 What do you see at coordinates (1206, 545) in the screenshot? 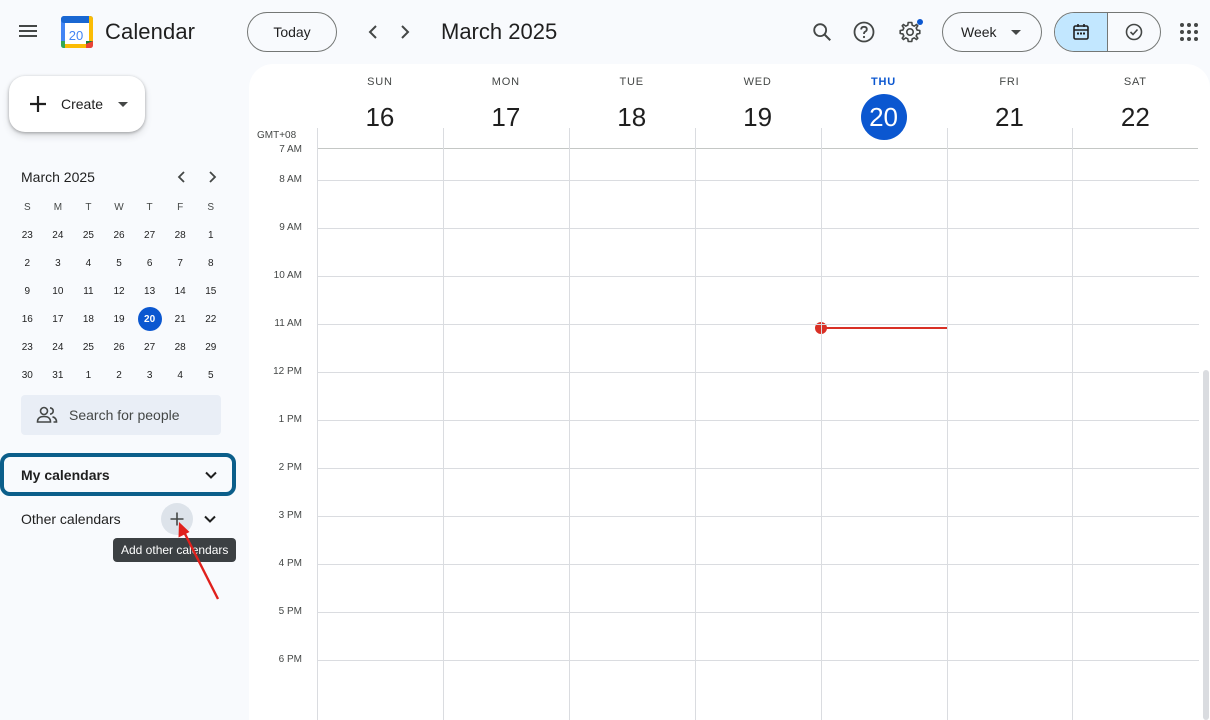
I see `week-view-scrollbar` at bounding box center [1206, 545].